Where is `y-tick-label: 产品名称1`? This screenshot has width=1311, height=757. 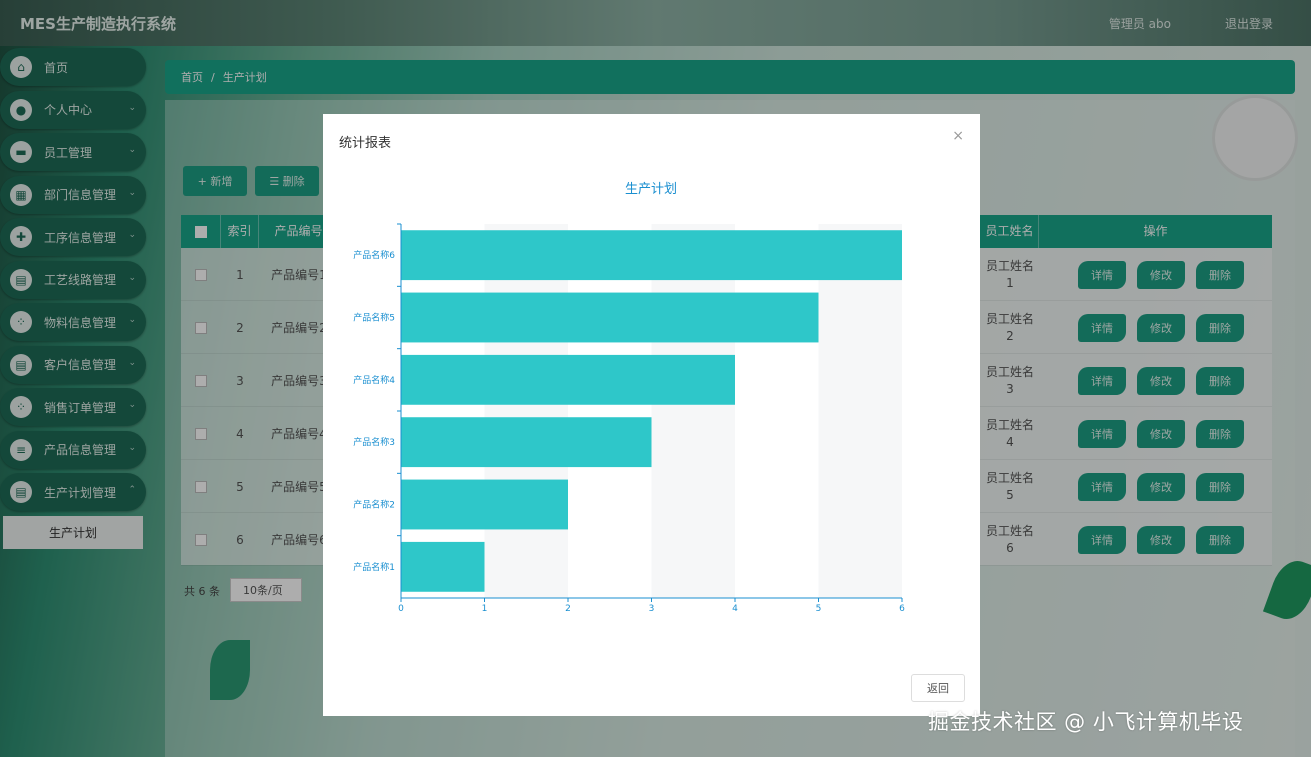 y-tick-label: 产品名称1 is located at coordinates (374, 567).